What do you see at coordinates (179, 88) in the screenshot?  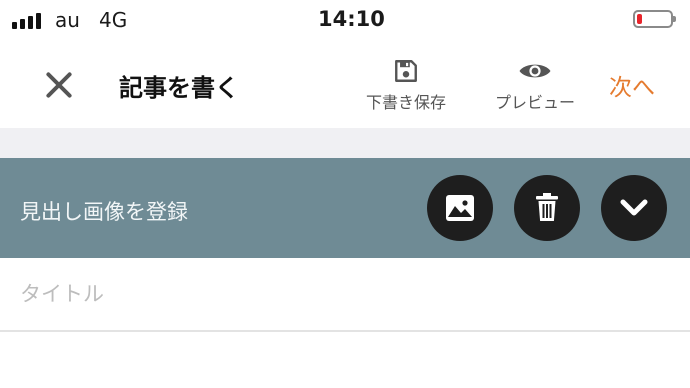 I see `page-title: 記事を書く` at bounding box center [179, 88].